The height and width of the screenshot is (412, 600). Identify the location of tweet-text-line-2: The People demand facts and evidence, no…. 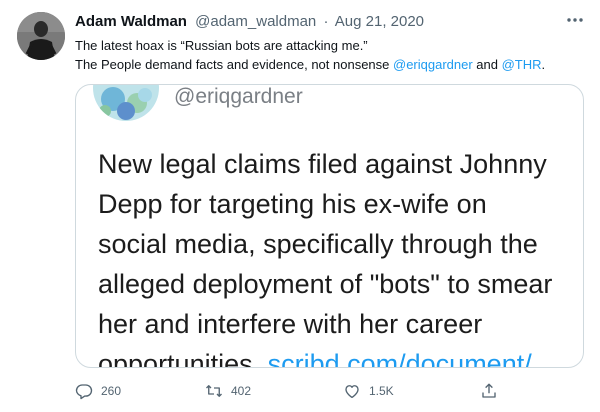
(332, 64).